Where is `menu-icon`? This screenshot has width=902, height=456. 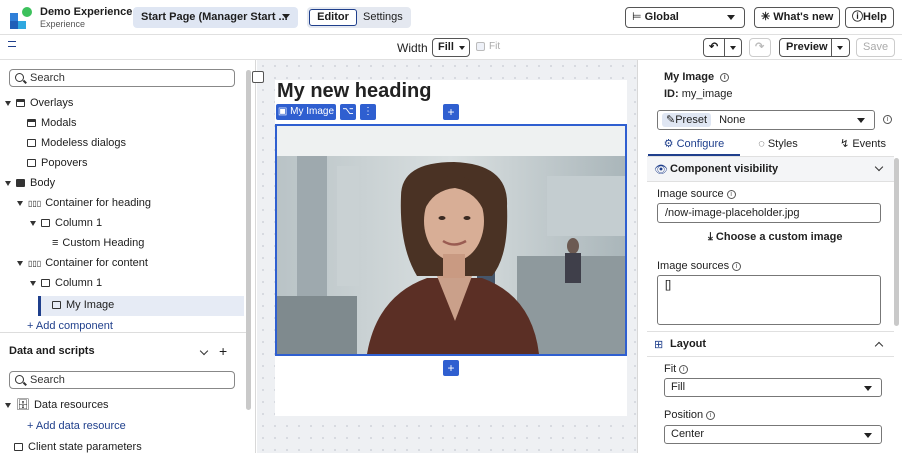 menu-icon is located at coordinates (12, 44).